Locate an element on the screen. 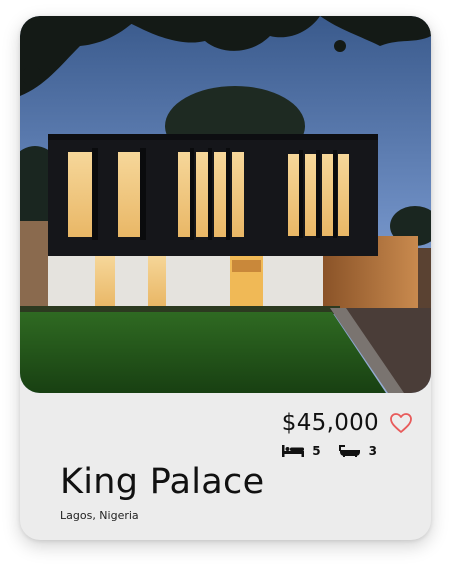 This screenshot has width=451, height=564. heart-icon is located at coordinates (401, 423).